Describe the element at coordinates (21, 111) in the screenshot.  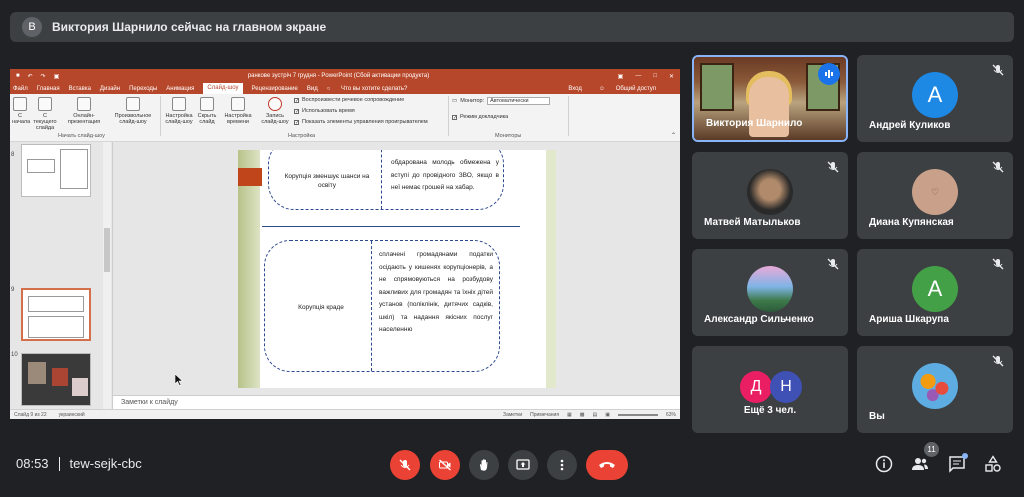
I see `from-beginning-button: С начала` at that location.